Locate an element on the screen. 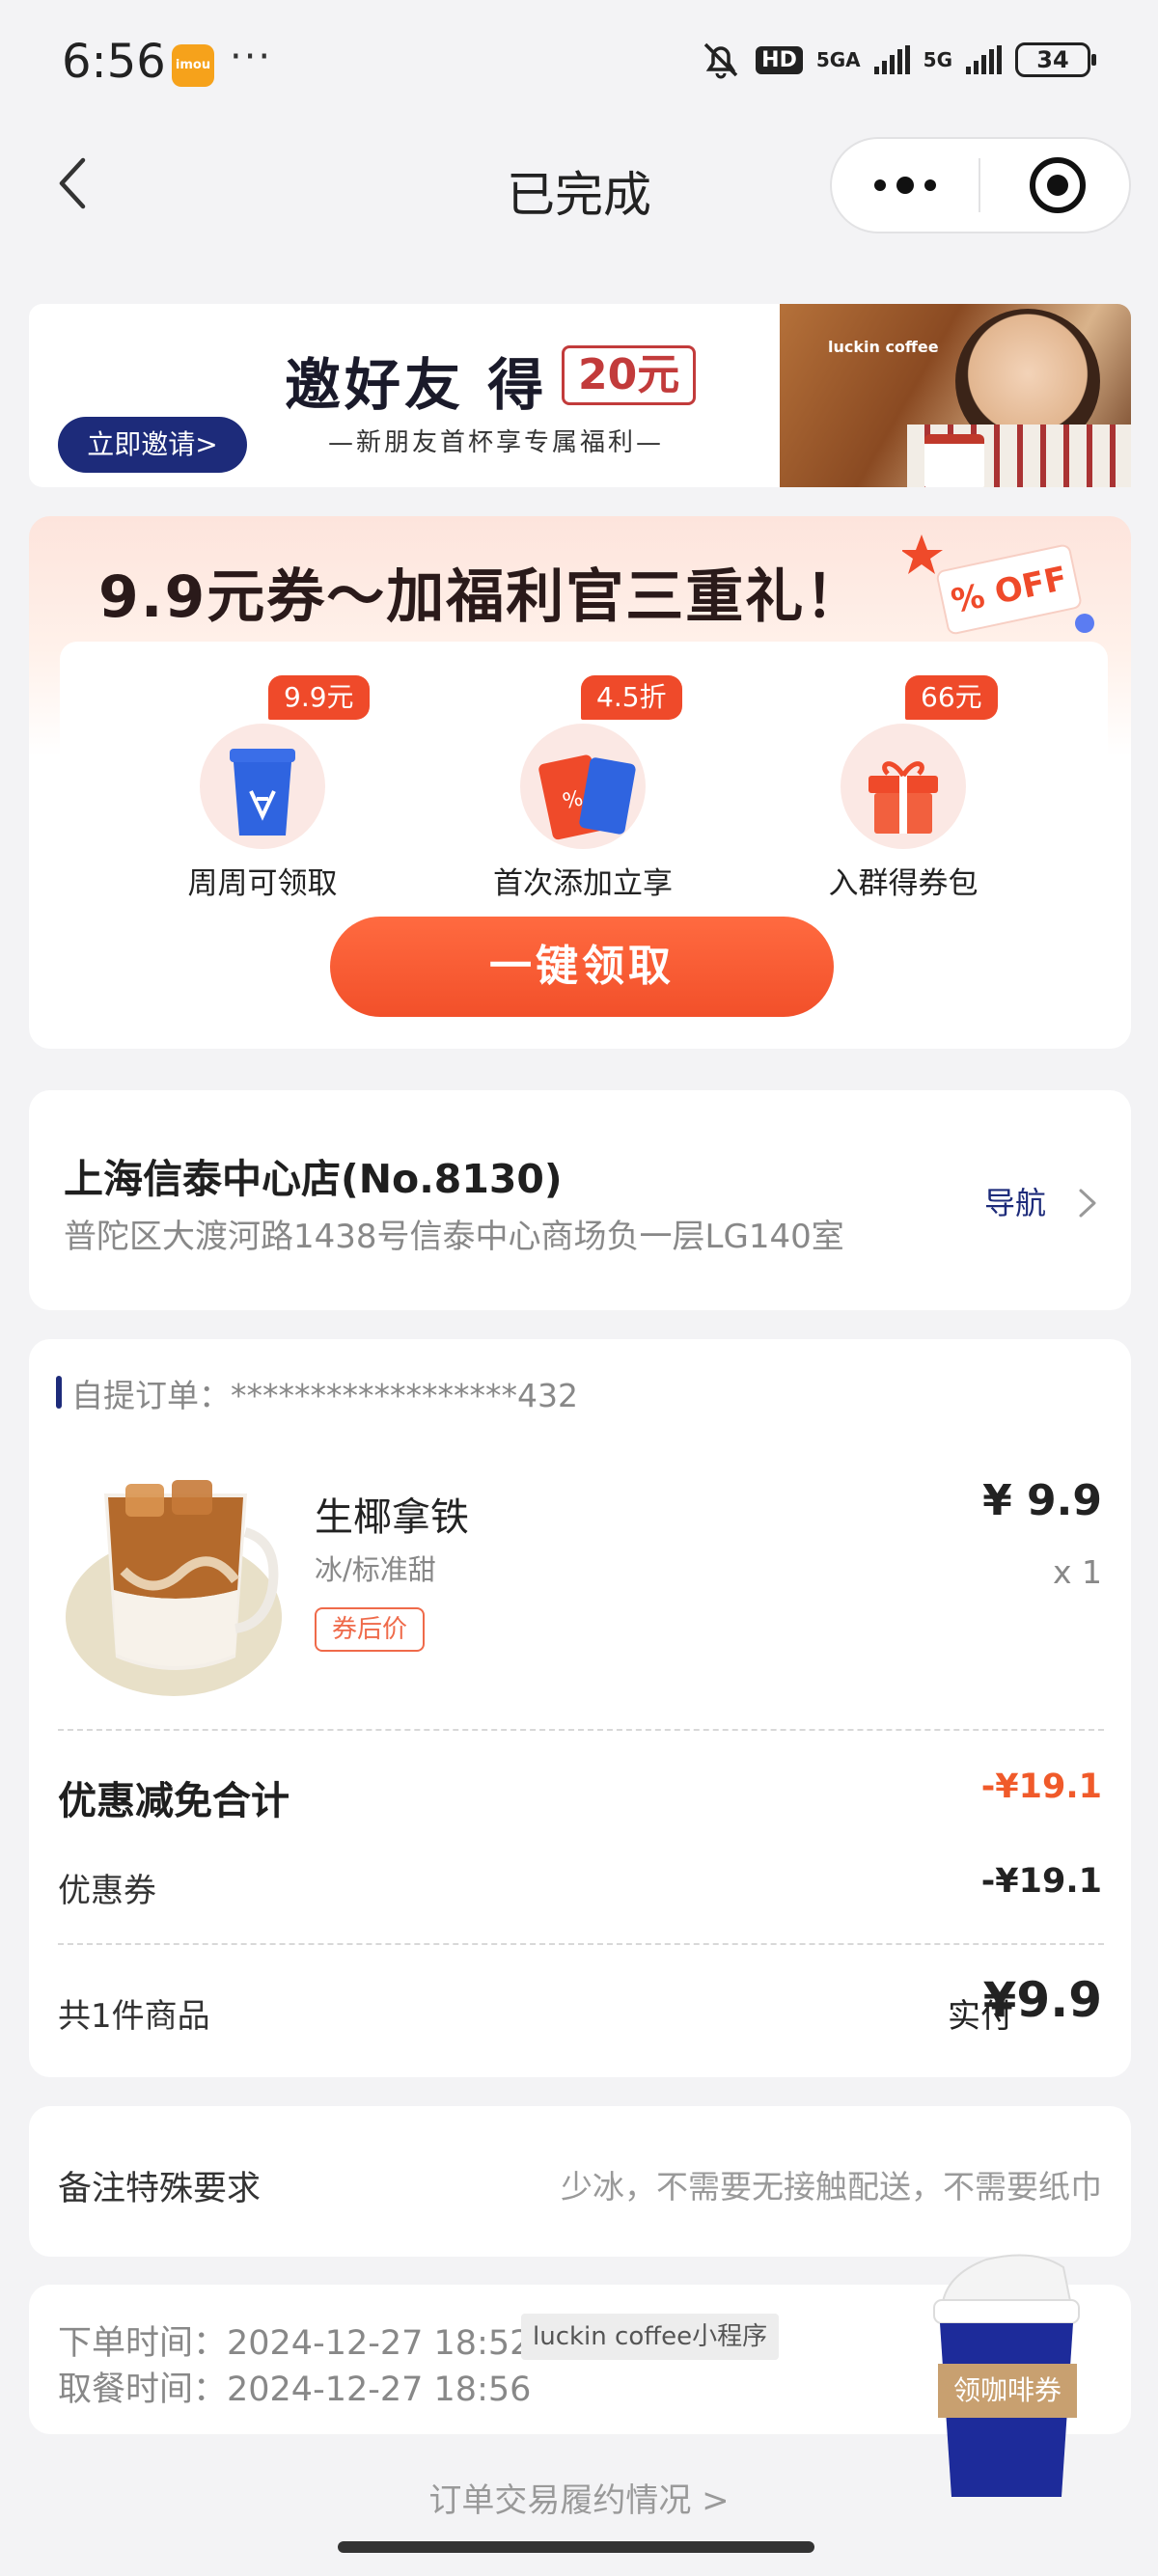 The width and height of the screenshot is (1158, 2576). benefit-first-add: % 4.5折 首次添加立享 is located at coordinates (583, 788).